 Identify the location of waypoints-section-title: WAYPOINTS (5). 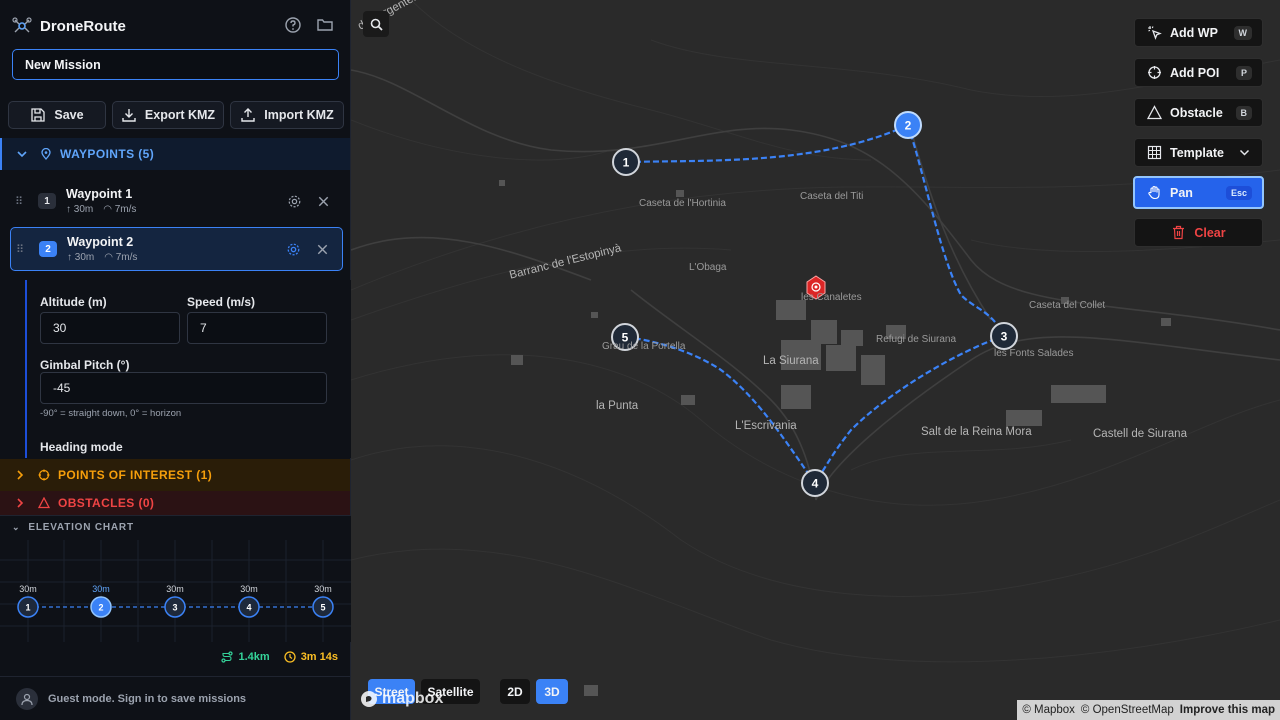
(107, 154).